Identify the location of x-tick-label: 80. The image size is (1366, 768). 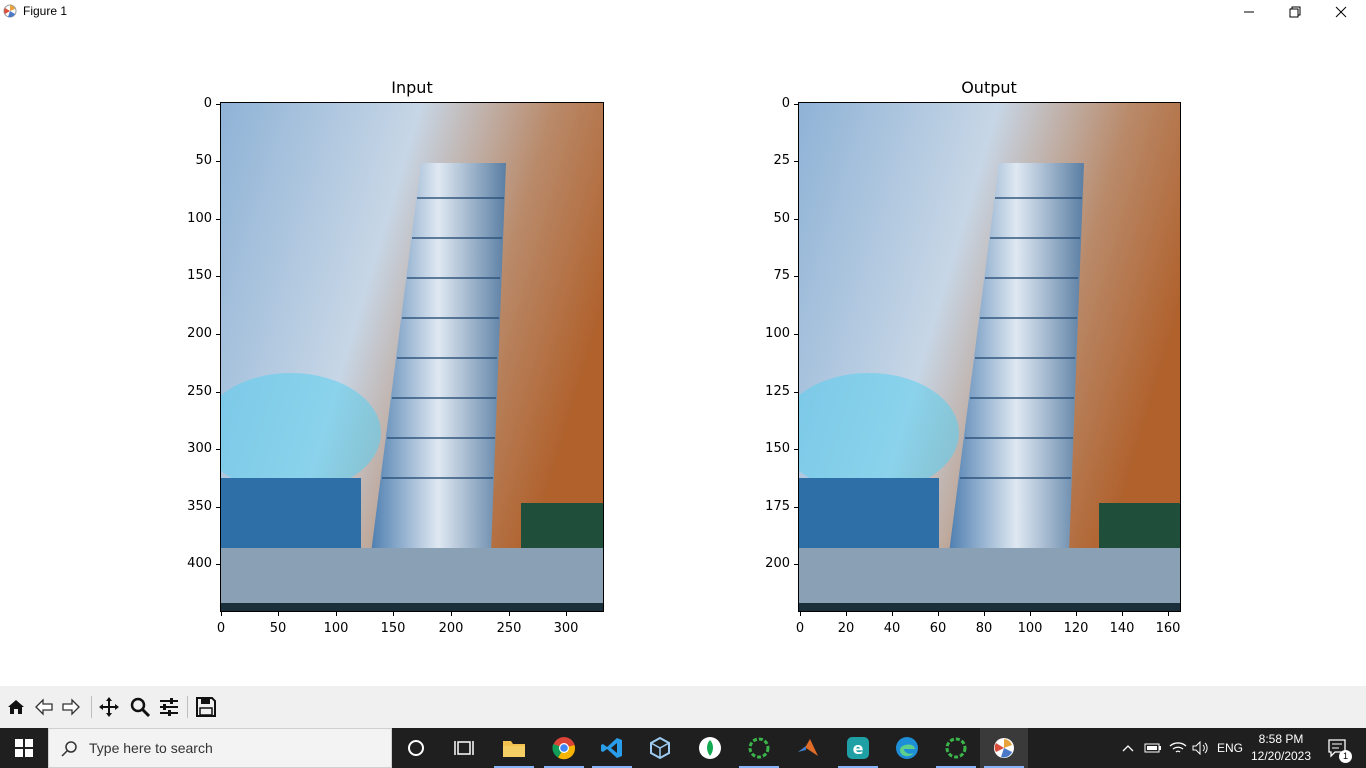
(984, 628).